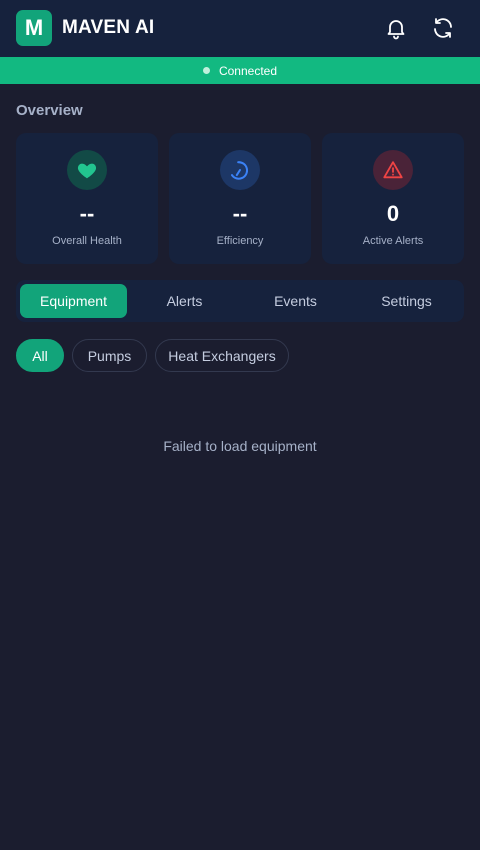  What do you see at coordinates (184, 301) in the screenshot?
I see `tab-alerts: Alerts` at bounding box center [184, 301].